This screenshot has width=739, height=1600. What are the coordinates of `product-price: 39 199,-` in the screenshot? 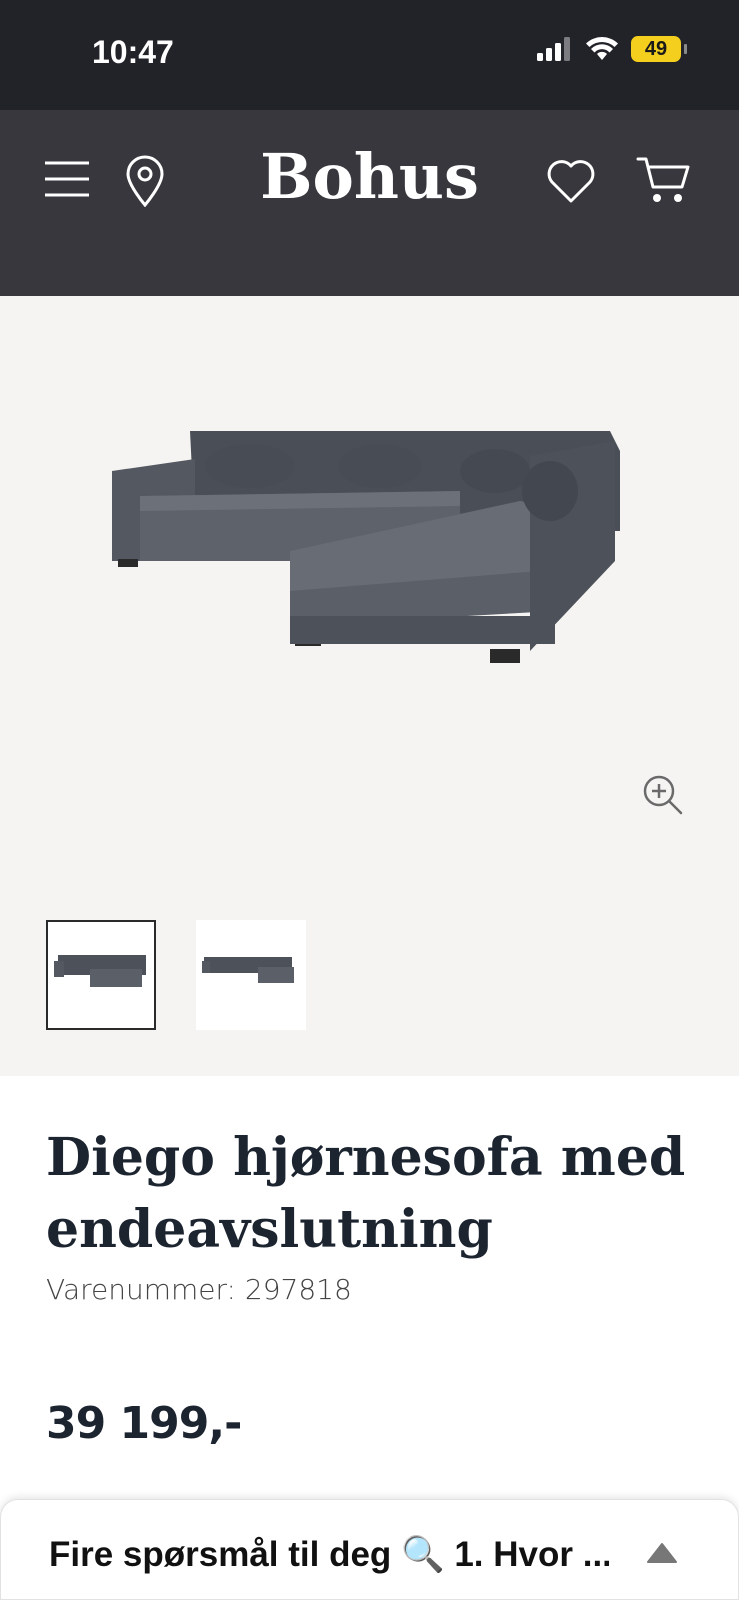 It's located at (144, 1423).